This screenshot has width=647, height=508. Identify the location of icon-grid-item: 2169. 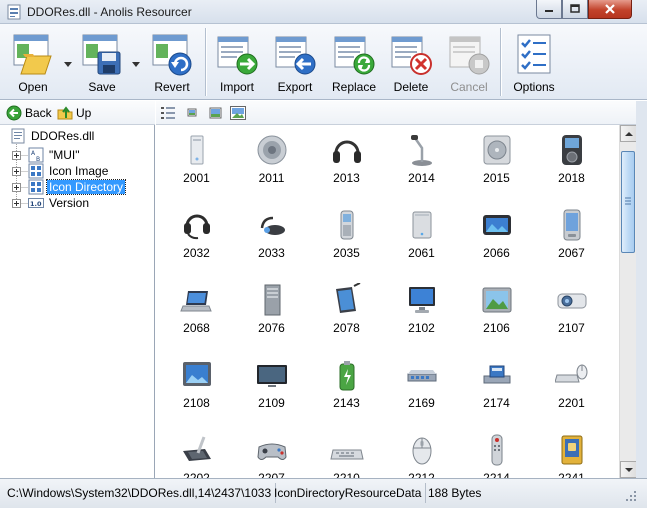
(421, 390).